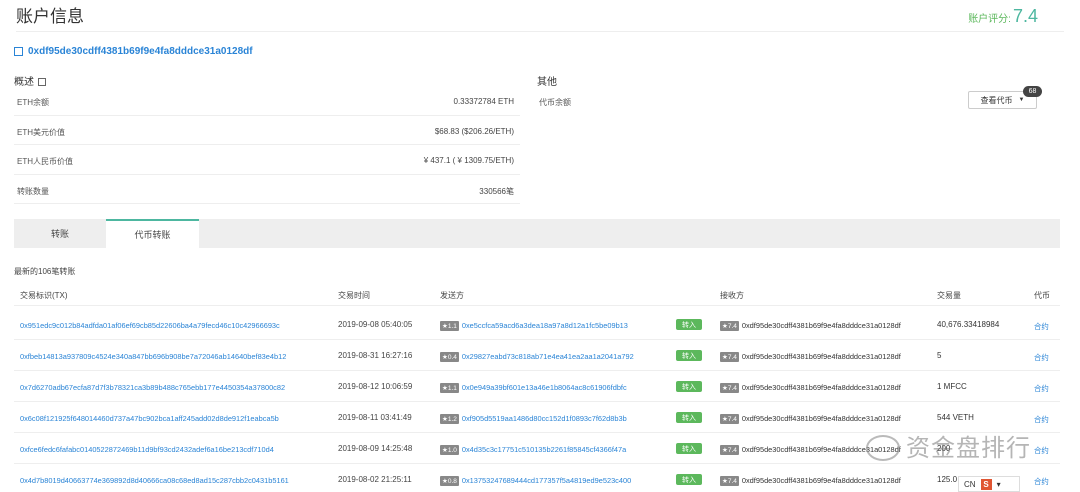 The width and height of the screenshot is (1080, 492). I want to click on col-amount: 交易量, so click(949, 295).